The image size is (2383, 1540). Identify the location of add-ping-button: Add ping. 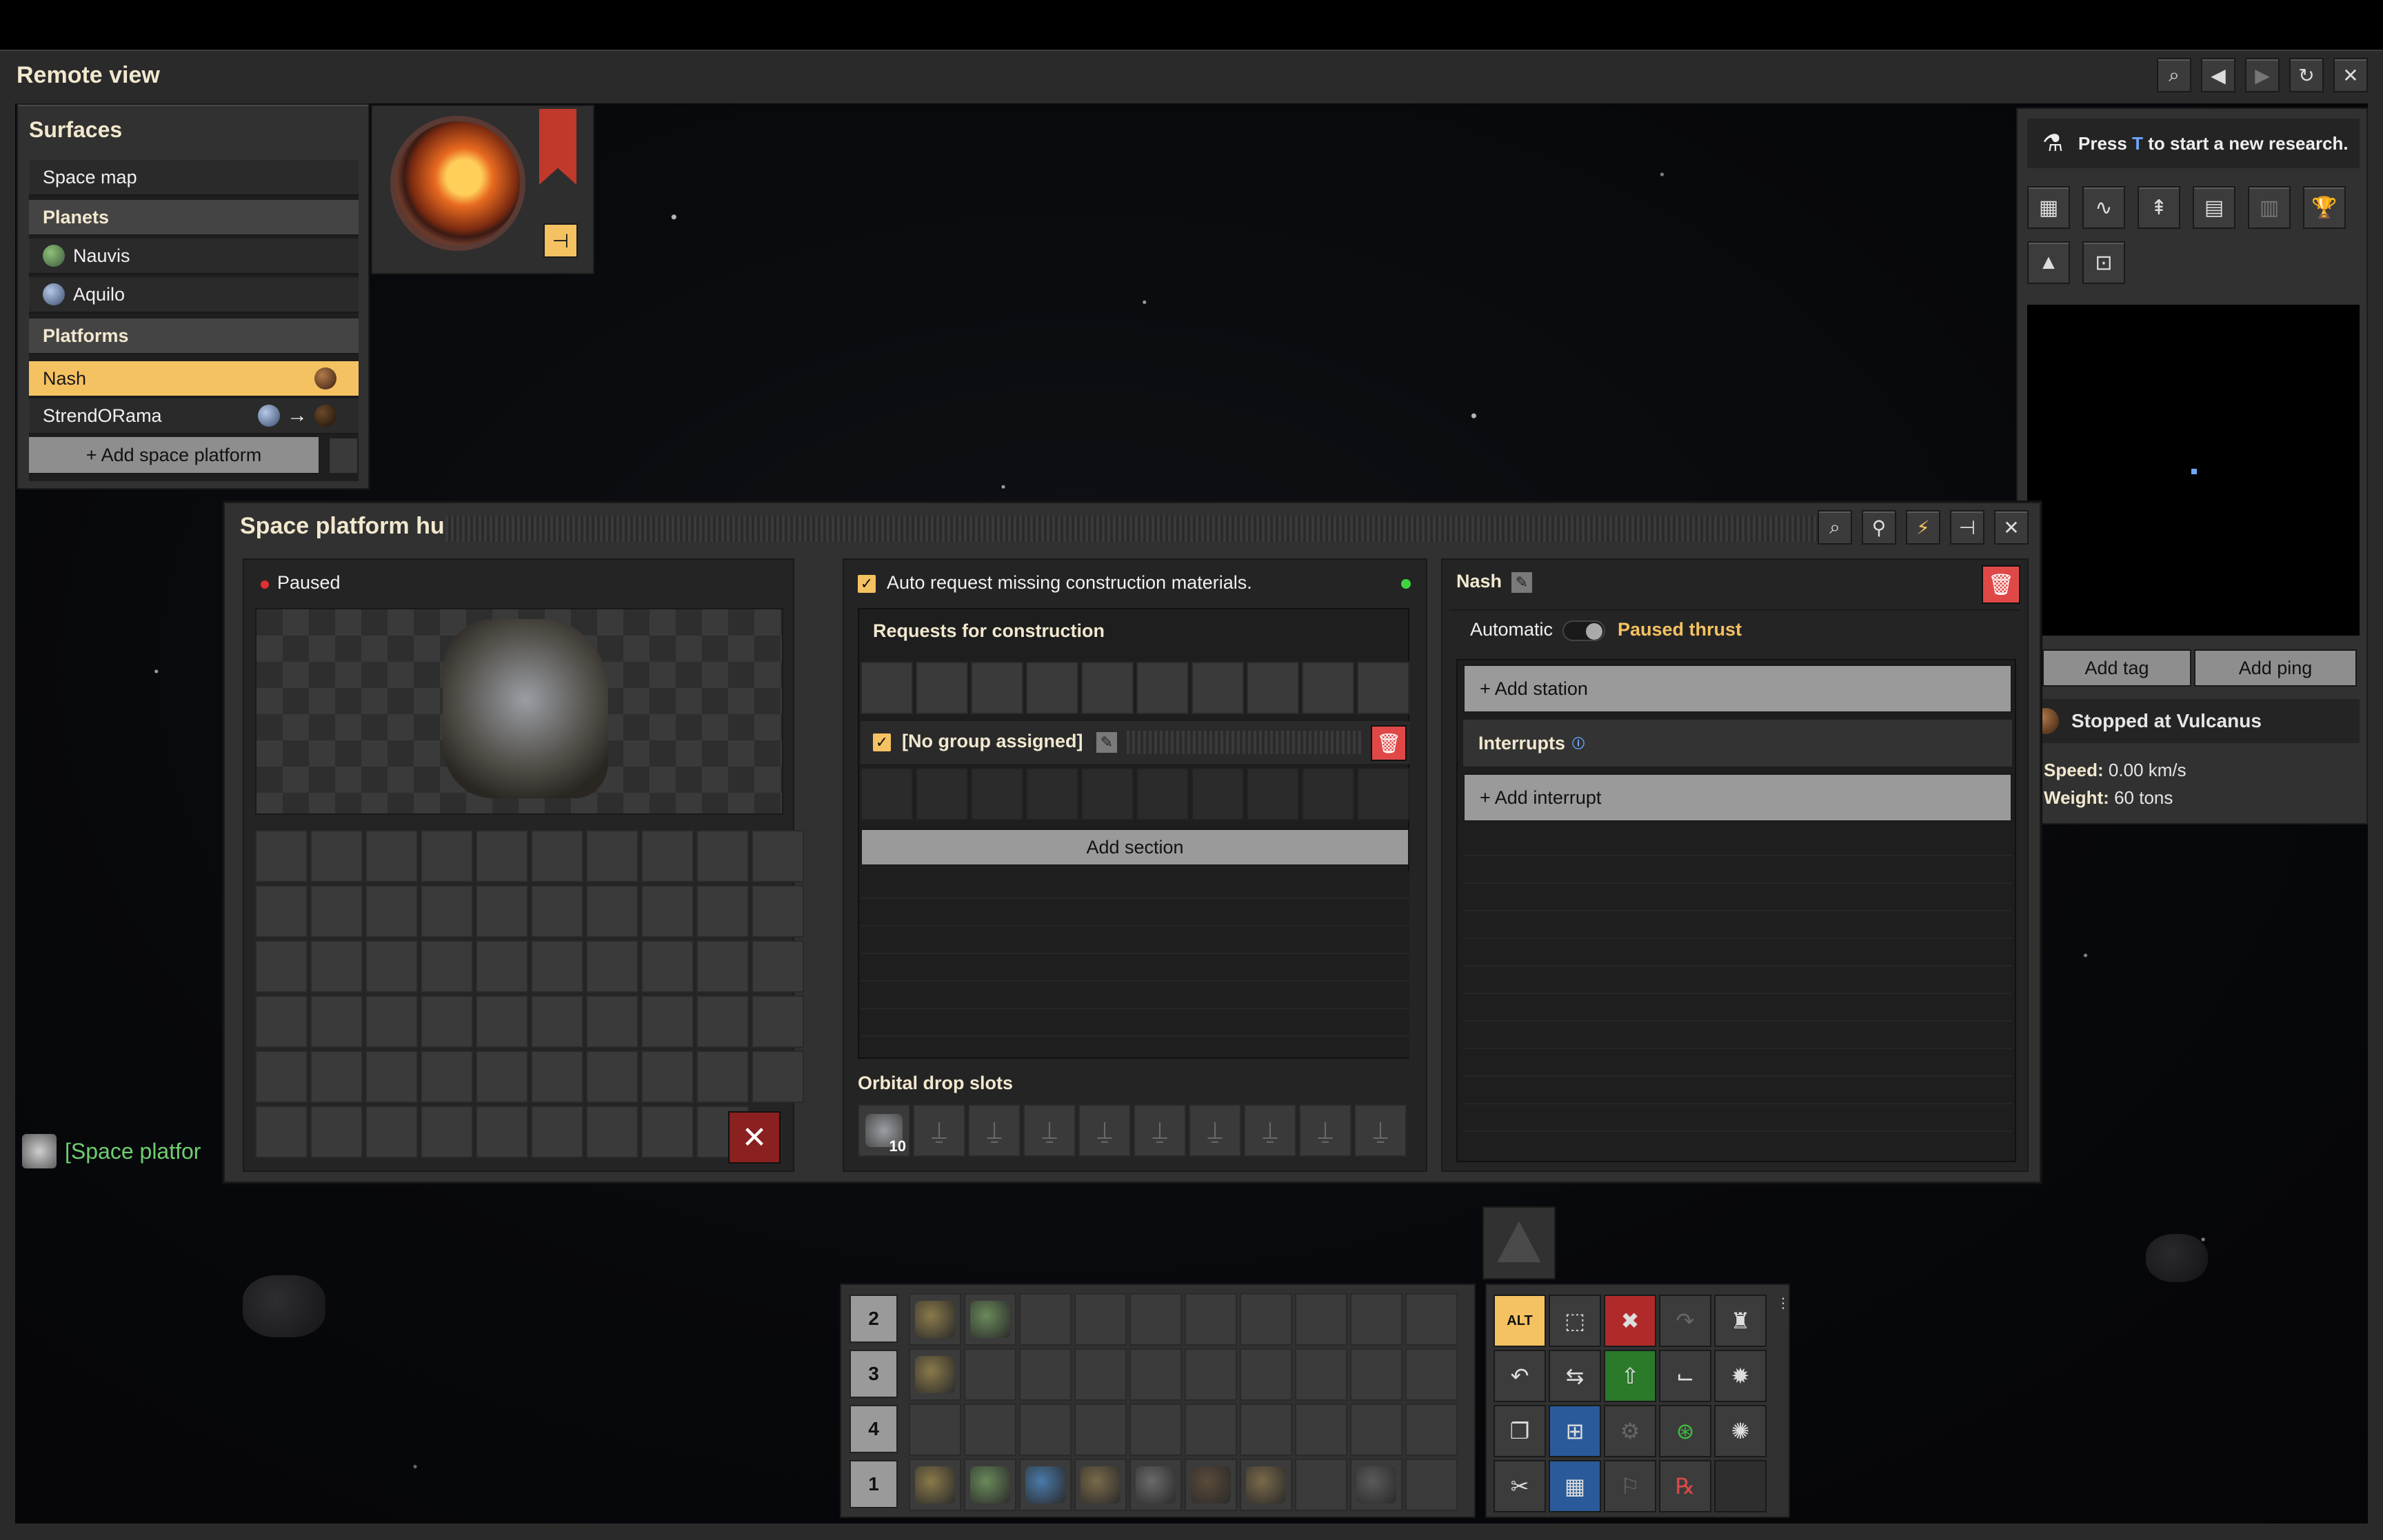
(2275, 668).